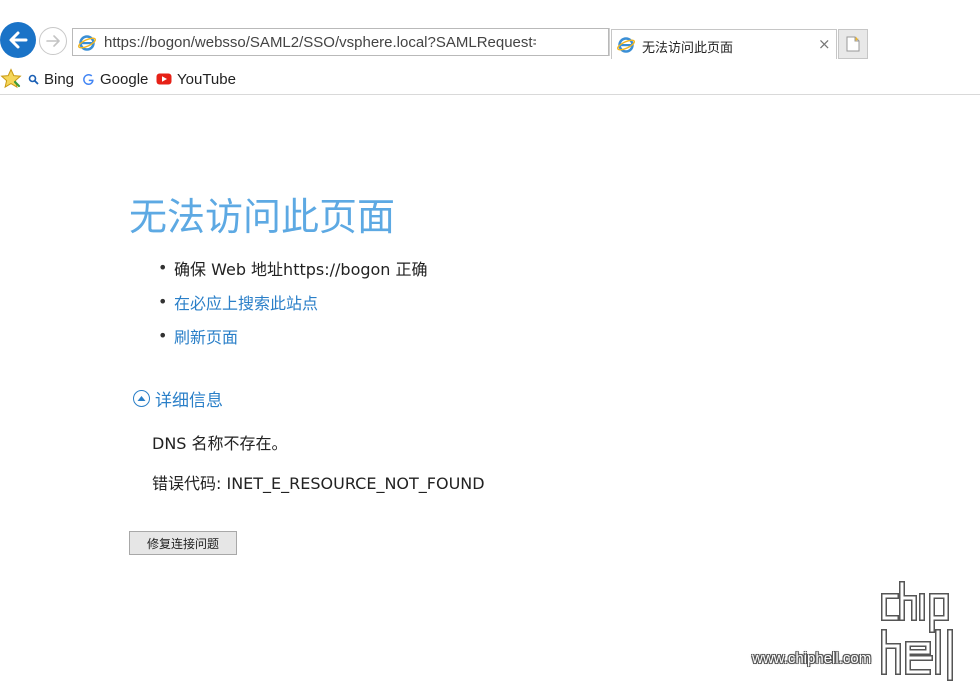 The width and height of the screenshot is (980, 694). What do you see at coordinates (124, 79) in the screenshot?
I see `favorite-label: Google` at bounding box center [124, 79].